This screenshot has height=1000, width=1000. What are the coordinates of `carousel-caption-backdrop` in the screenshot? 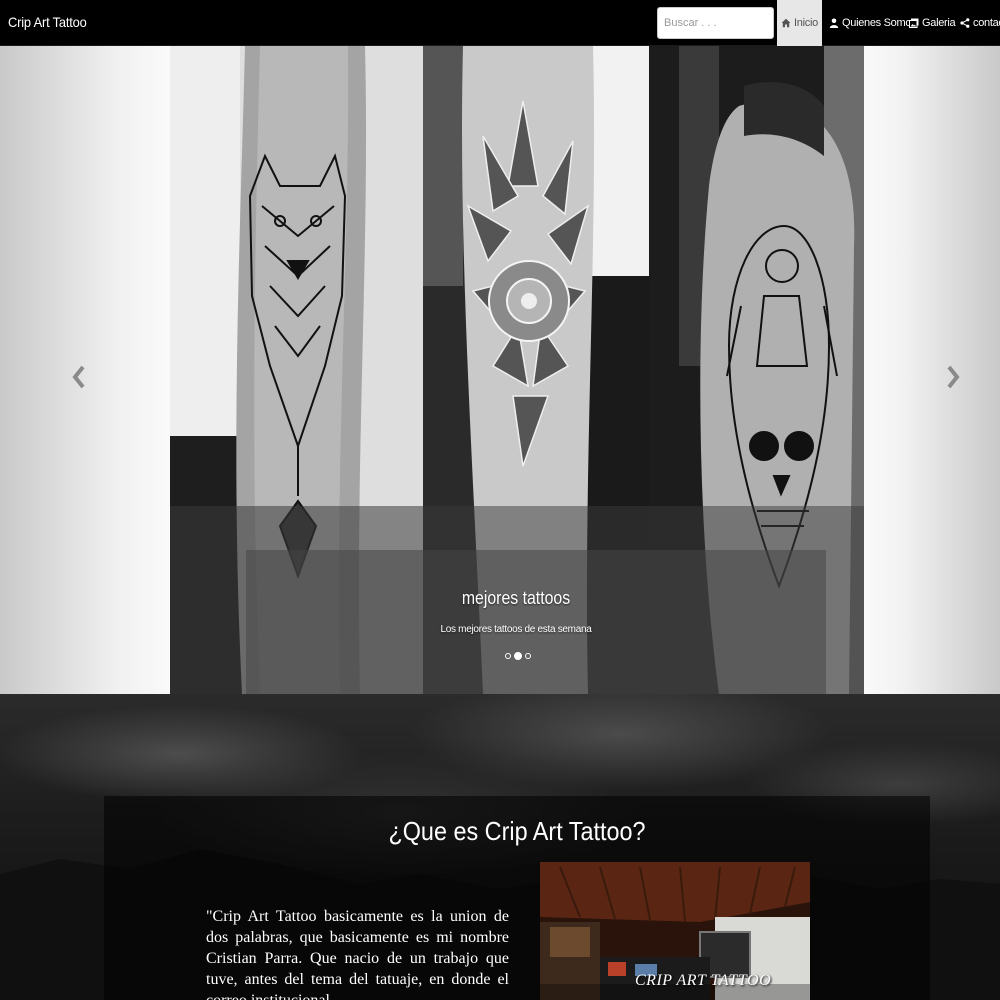 It's located at (536, 622).